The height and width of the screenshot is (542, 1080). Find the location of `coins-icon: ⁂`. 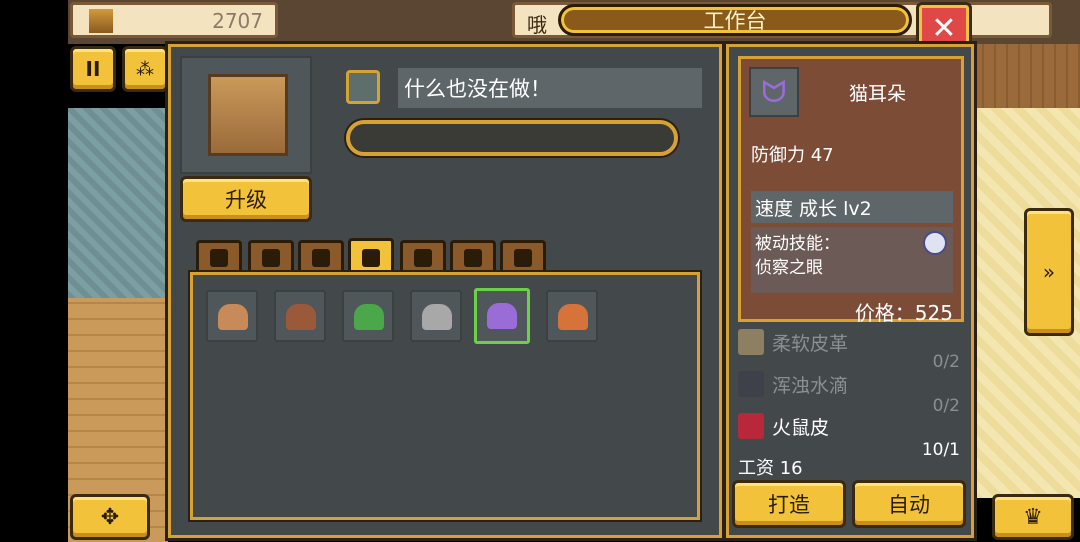

coins-icon: ⁂ is located at coordinates (145, 69).